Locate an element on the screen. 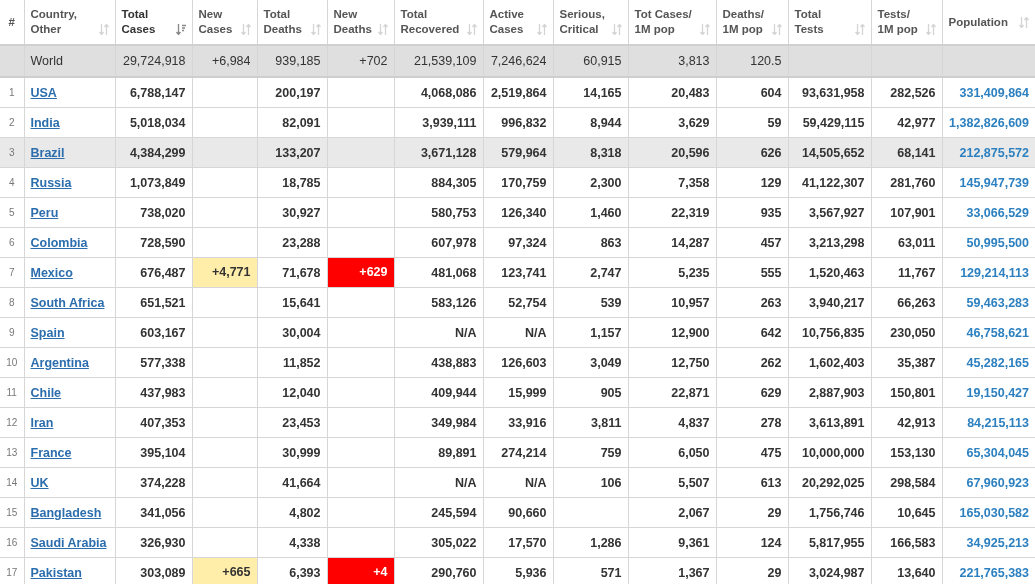 This screenshot has width=1035, height=584. table-cell: 23,288 is located at coordinates (301, 242).